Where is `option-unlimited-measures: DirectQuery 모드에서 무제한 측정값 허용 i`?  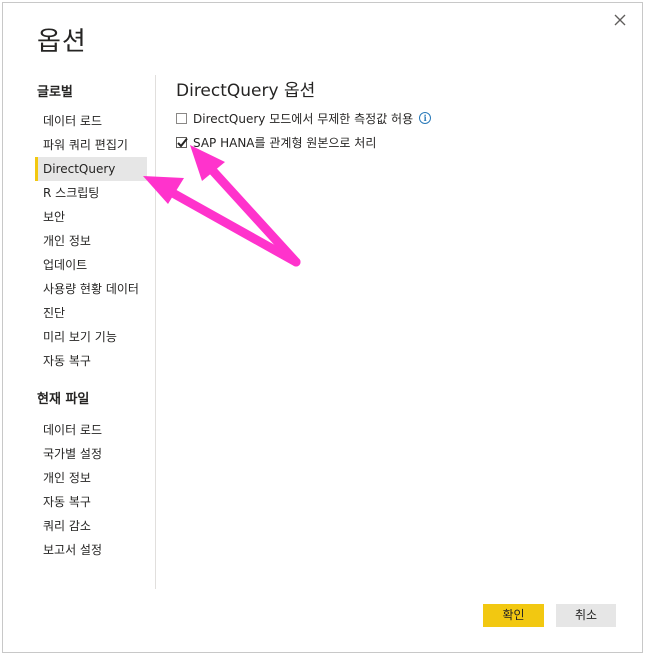
option-unlimited-measures: DirectQuery 모드에서 무제한 측정값 허용 i is located at coordinates (304, 118).